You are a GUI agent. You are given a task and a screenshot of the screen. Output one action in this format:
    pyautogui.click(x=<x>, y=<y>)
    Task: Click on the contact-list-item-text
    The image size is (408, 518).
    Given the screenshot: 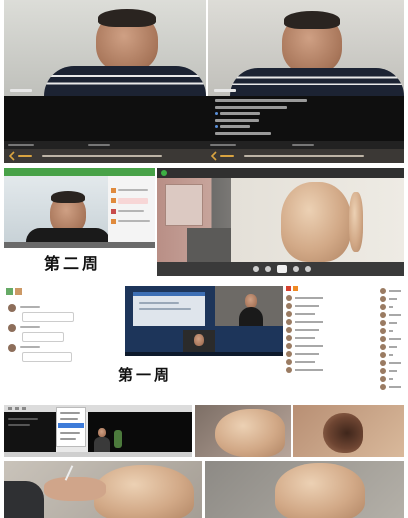 What is the action you would take?
    pyautogui.click(x=309, y=346)
    